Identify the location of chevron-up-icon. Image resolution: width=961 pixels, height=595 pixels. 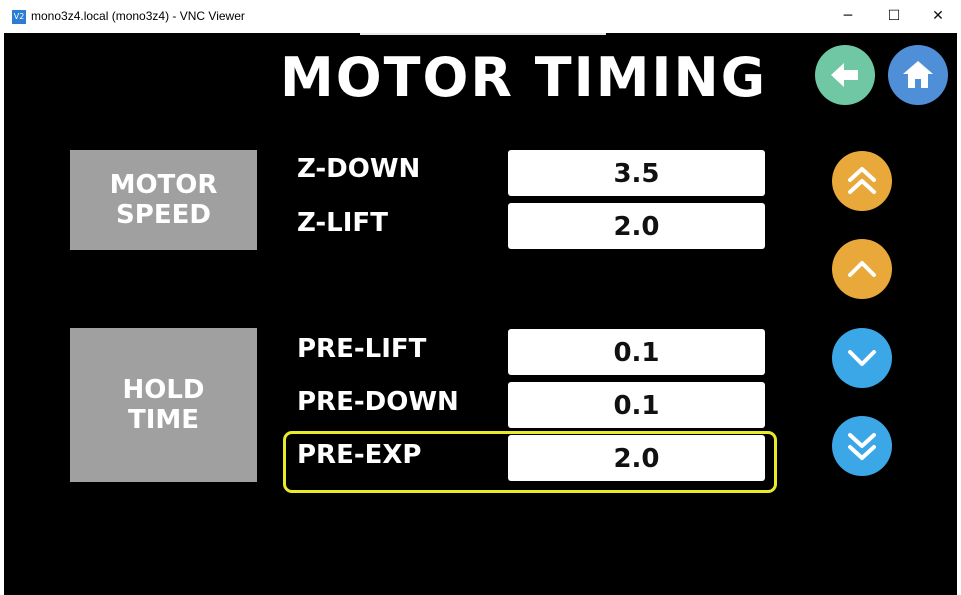
(862, 269).